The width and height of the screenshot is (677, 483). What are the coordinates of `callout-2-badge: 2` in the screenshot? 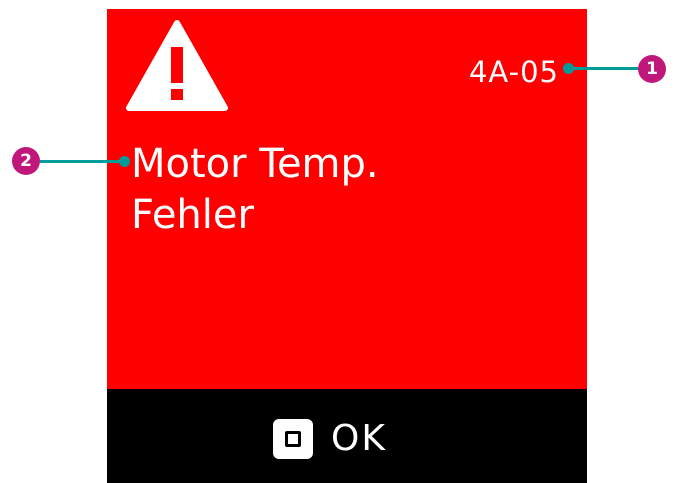 It's located at (26, 161).